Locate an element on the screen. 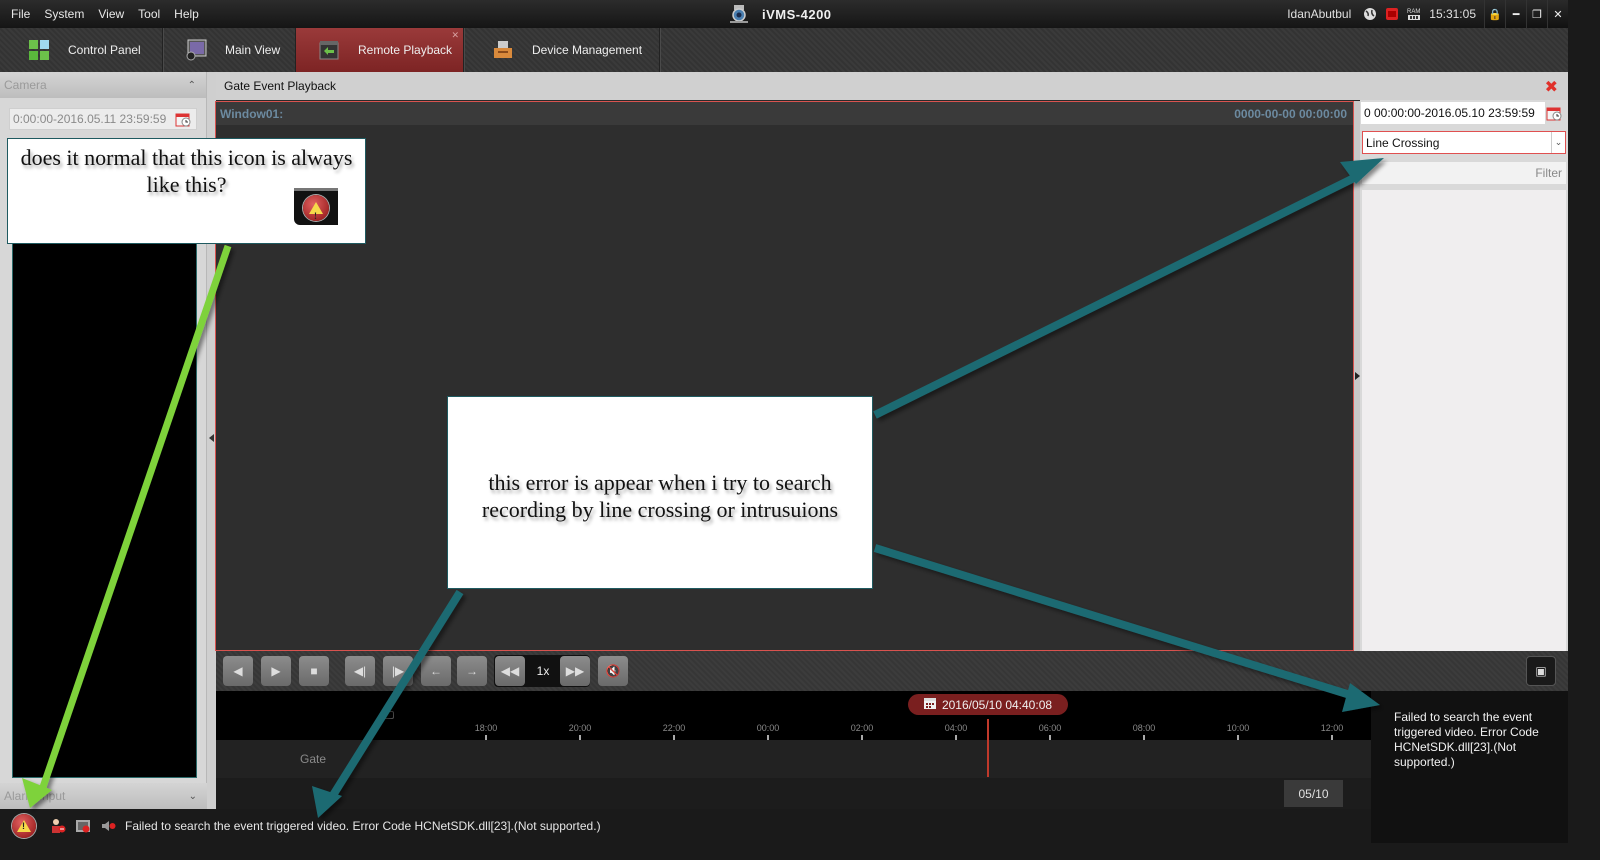 This screenshot has height=860, width=1600. timeline-tick: 06:00 is located at coordinates (1050, 732).